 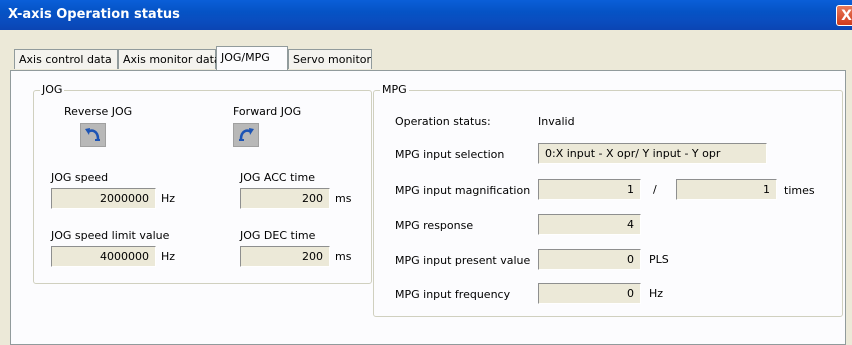 I want to click on forward-jog-label: Forward JOG, so click(x=267, y=111).